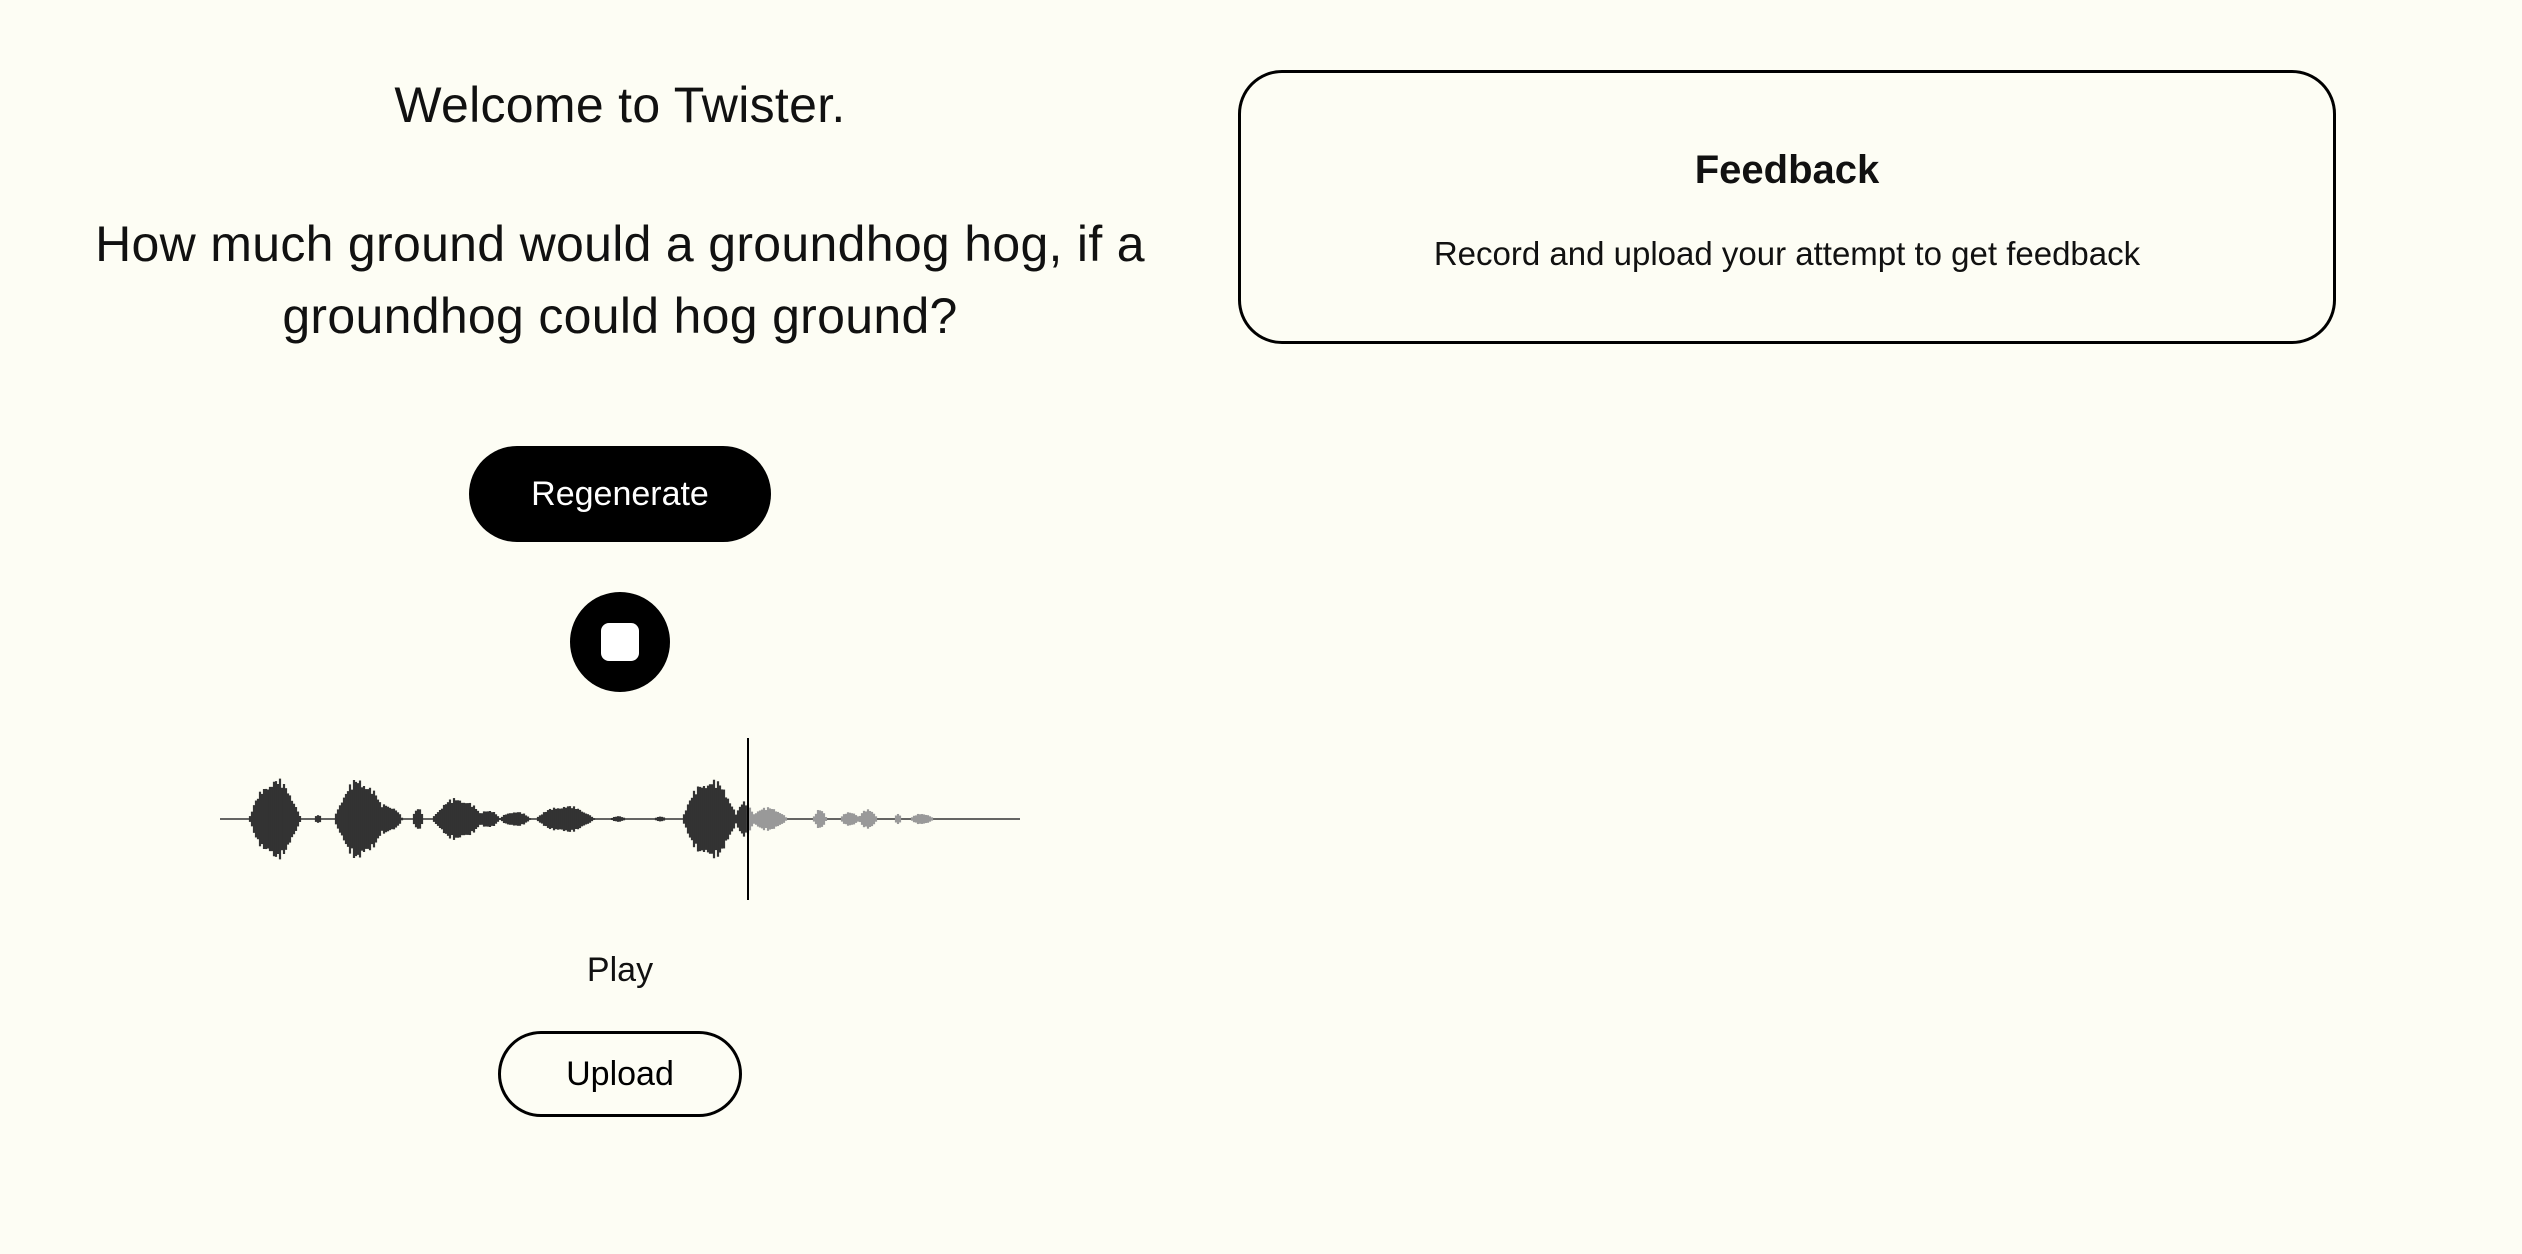 This screenshot has height=1254, width=2522. I want to click on upload-button: Upload, so click(620, 1074).